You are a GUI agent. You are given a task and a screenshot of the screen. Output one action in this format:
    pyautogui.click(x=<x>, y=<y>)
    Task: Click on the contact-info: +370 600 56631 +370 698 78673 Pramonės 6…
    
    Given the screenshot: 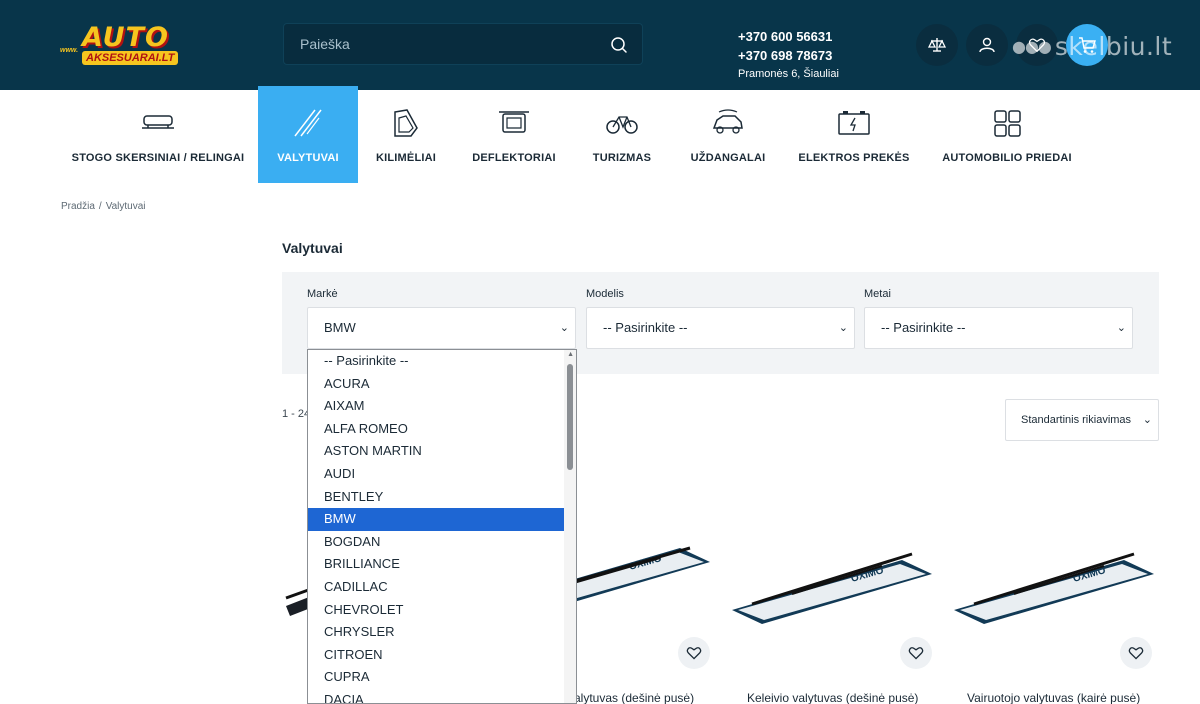 What is the action you would take?
    pyautogui.click(x=788, y=55)
    